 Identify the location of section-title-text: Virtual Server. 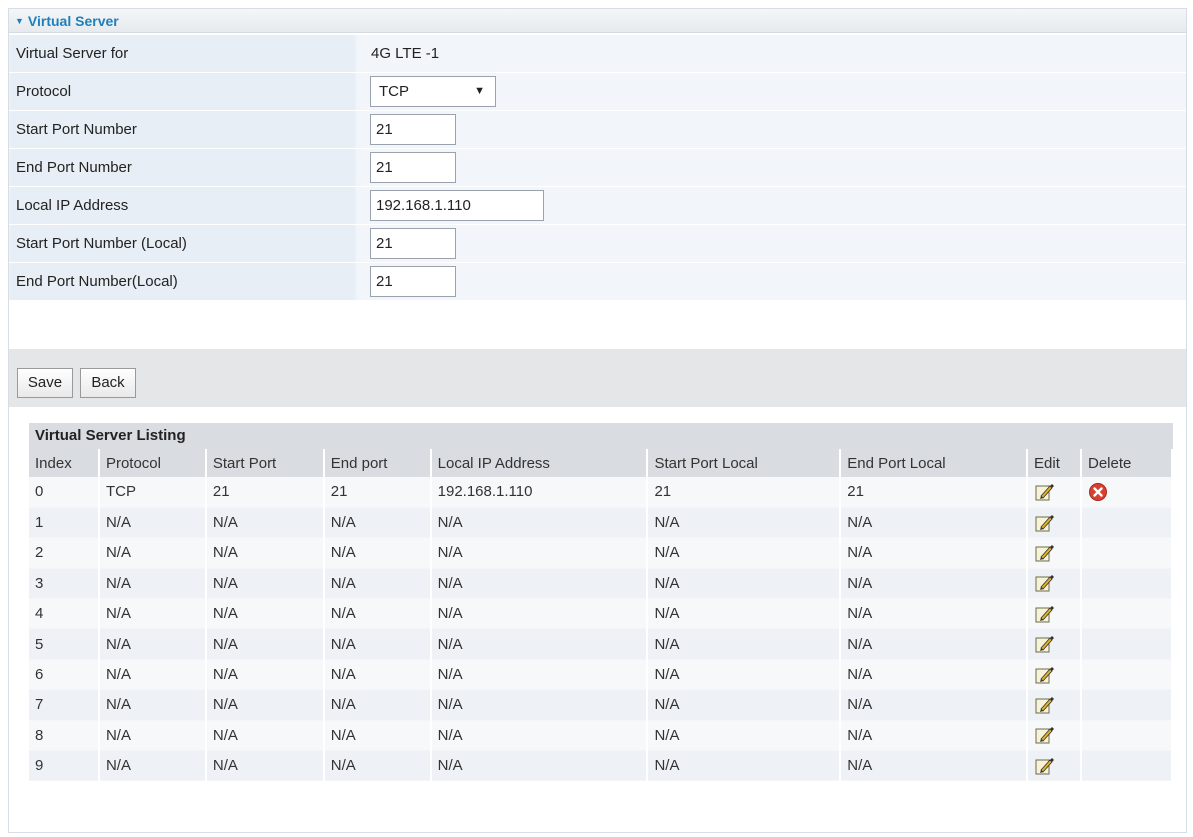
(73, 21).